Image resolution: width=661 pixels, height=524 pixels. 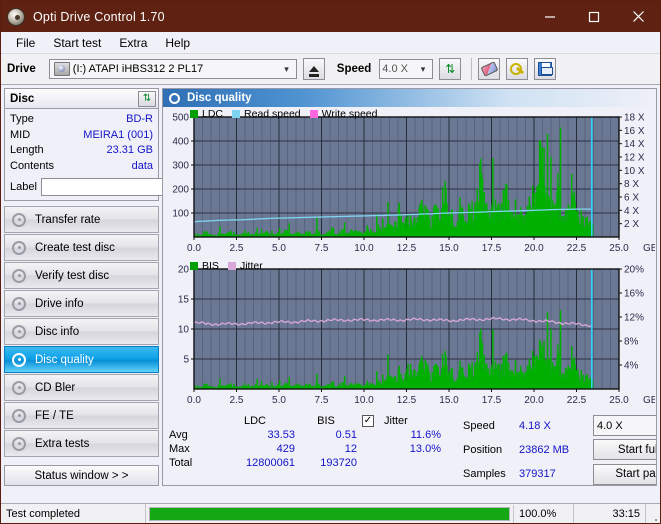 What do you see at coordinates (631, 366) in the screenshot?
I see `svg-text: 4%` at bounding box center [631, 366].